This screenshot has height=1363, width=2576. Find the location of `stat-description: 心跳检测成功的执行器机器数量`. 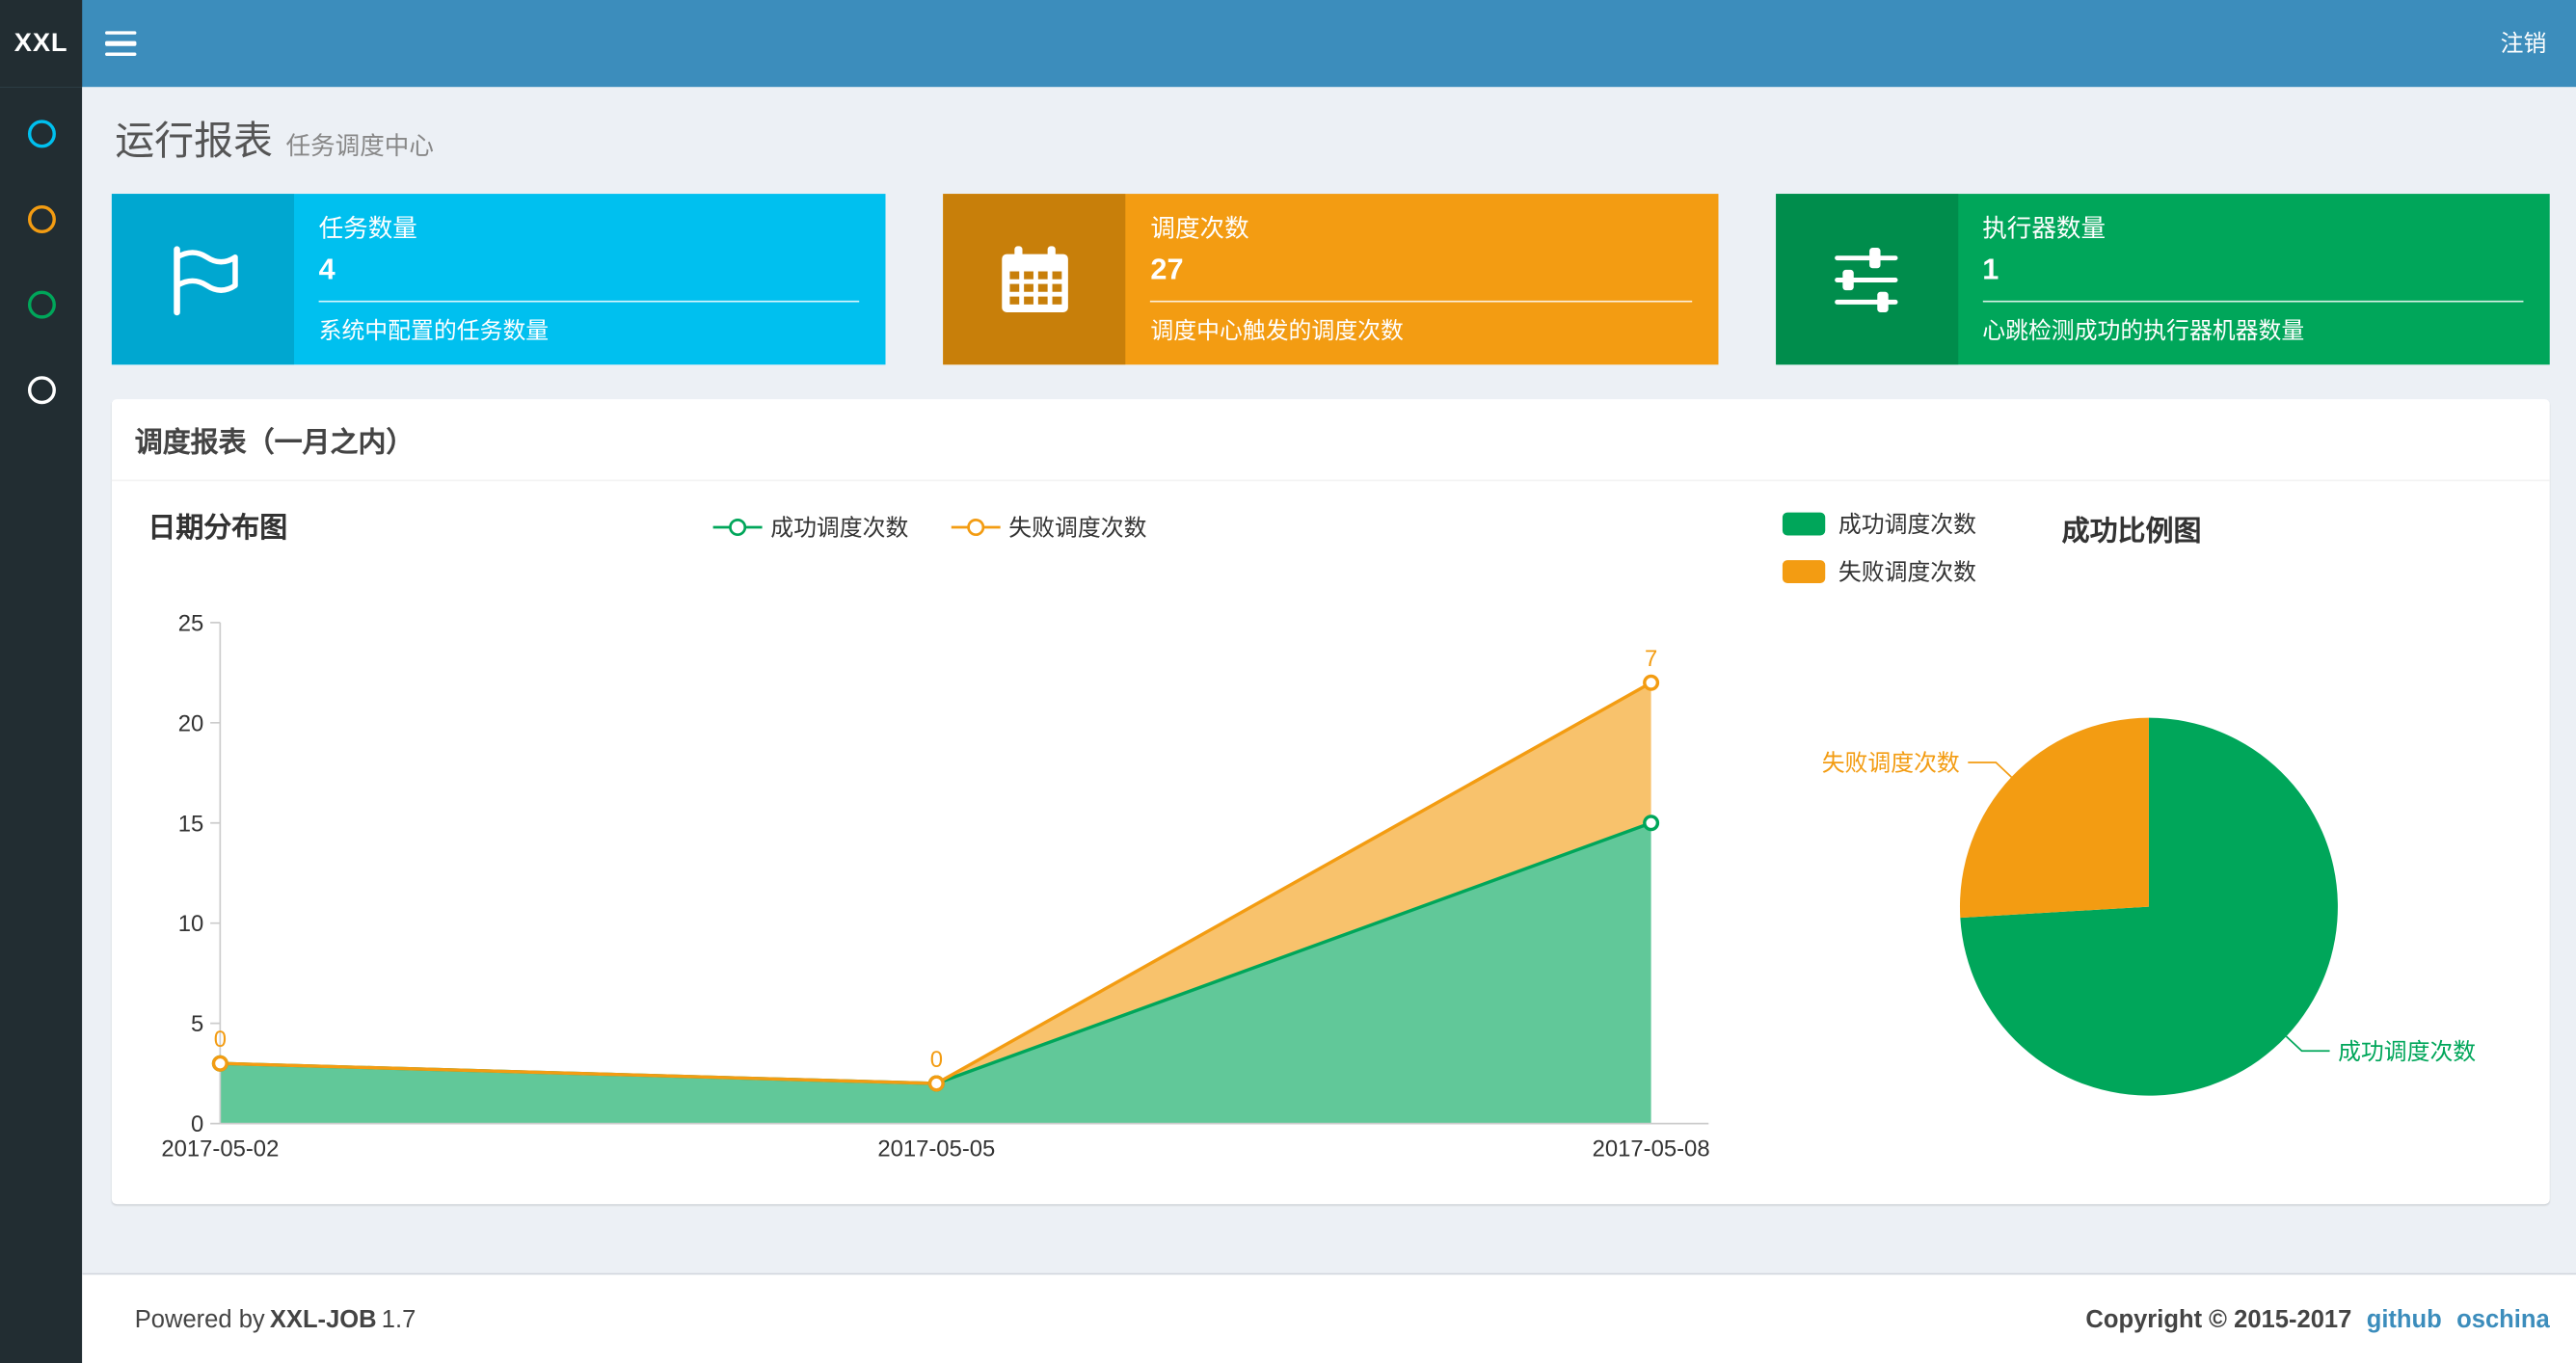

stat-description: 心跳检测成功的执行器机器数量 is located at coordinates (2143, 330).